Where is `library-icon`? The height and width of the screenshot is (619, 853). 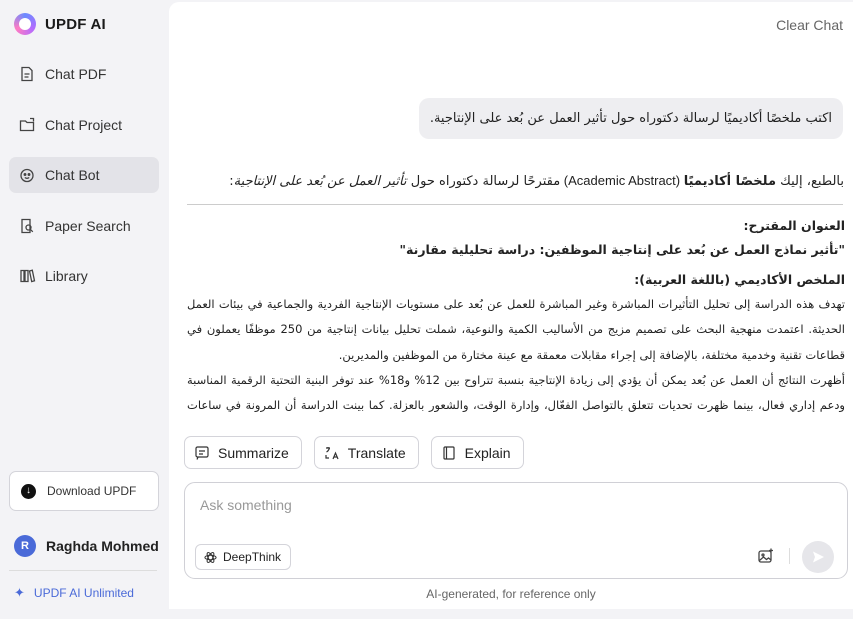 library-icon is located at coordinates (28, 276).